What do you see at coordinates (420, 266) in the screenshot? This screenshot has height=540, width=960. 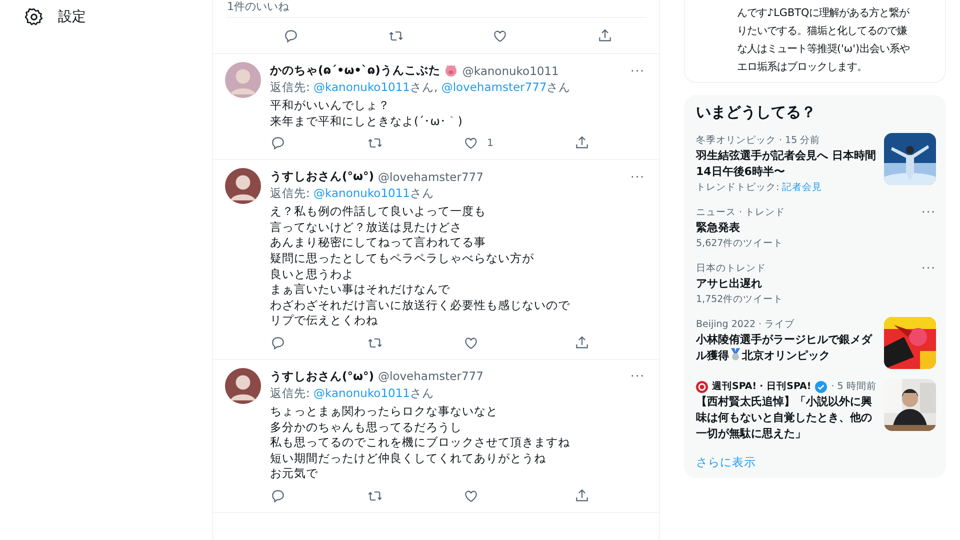 I see `tweet-text: え？私も例の件話して良いよって一度も 言ってないけど？放送は見たけどさ あんまり秘密にしてねって言われてる事 疑問に思ったとしてもペラペラしゃべらない方が 良いと思うわよ まぁ言いたい事はそれだけなんで わざわざそれだけ言いに放送行く必要性も感じないので リプで伝えとくわね` at bounding box center [420, 266].